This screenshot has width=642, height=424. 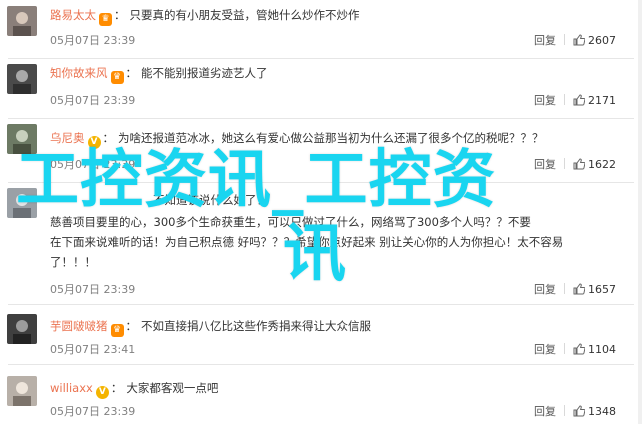 I want to click on like-button: 2607, so click(x=594, y=40).